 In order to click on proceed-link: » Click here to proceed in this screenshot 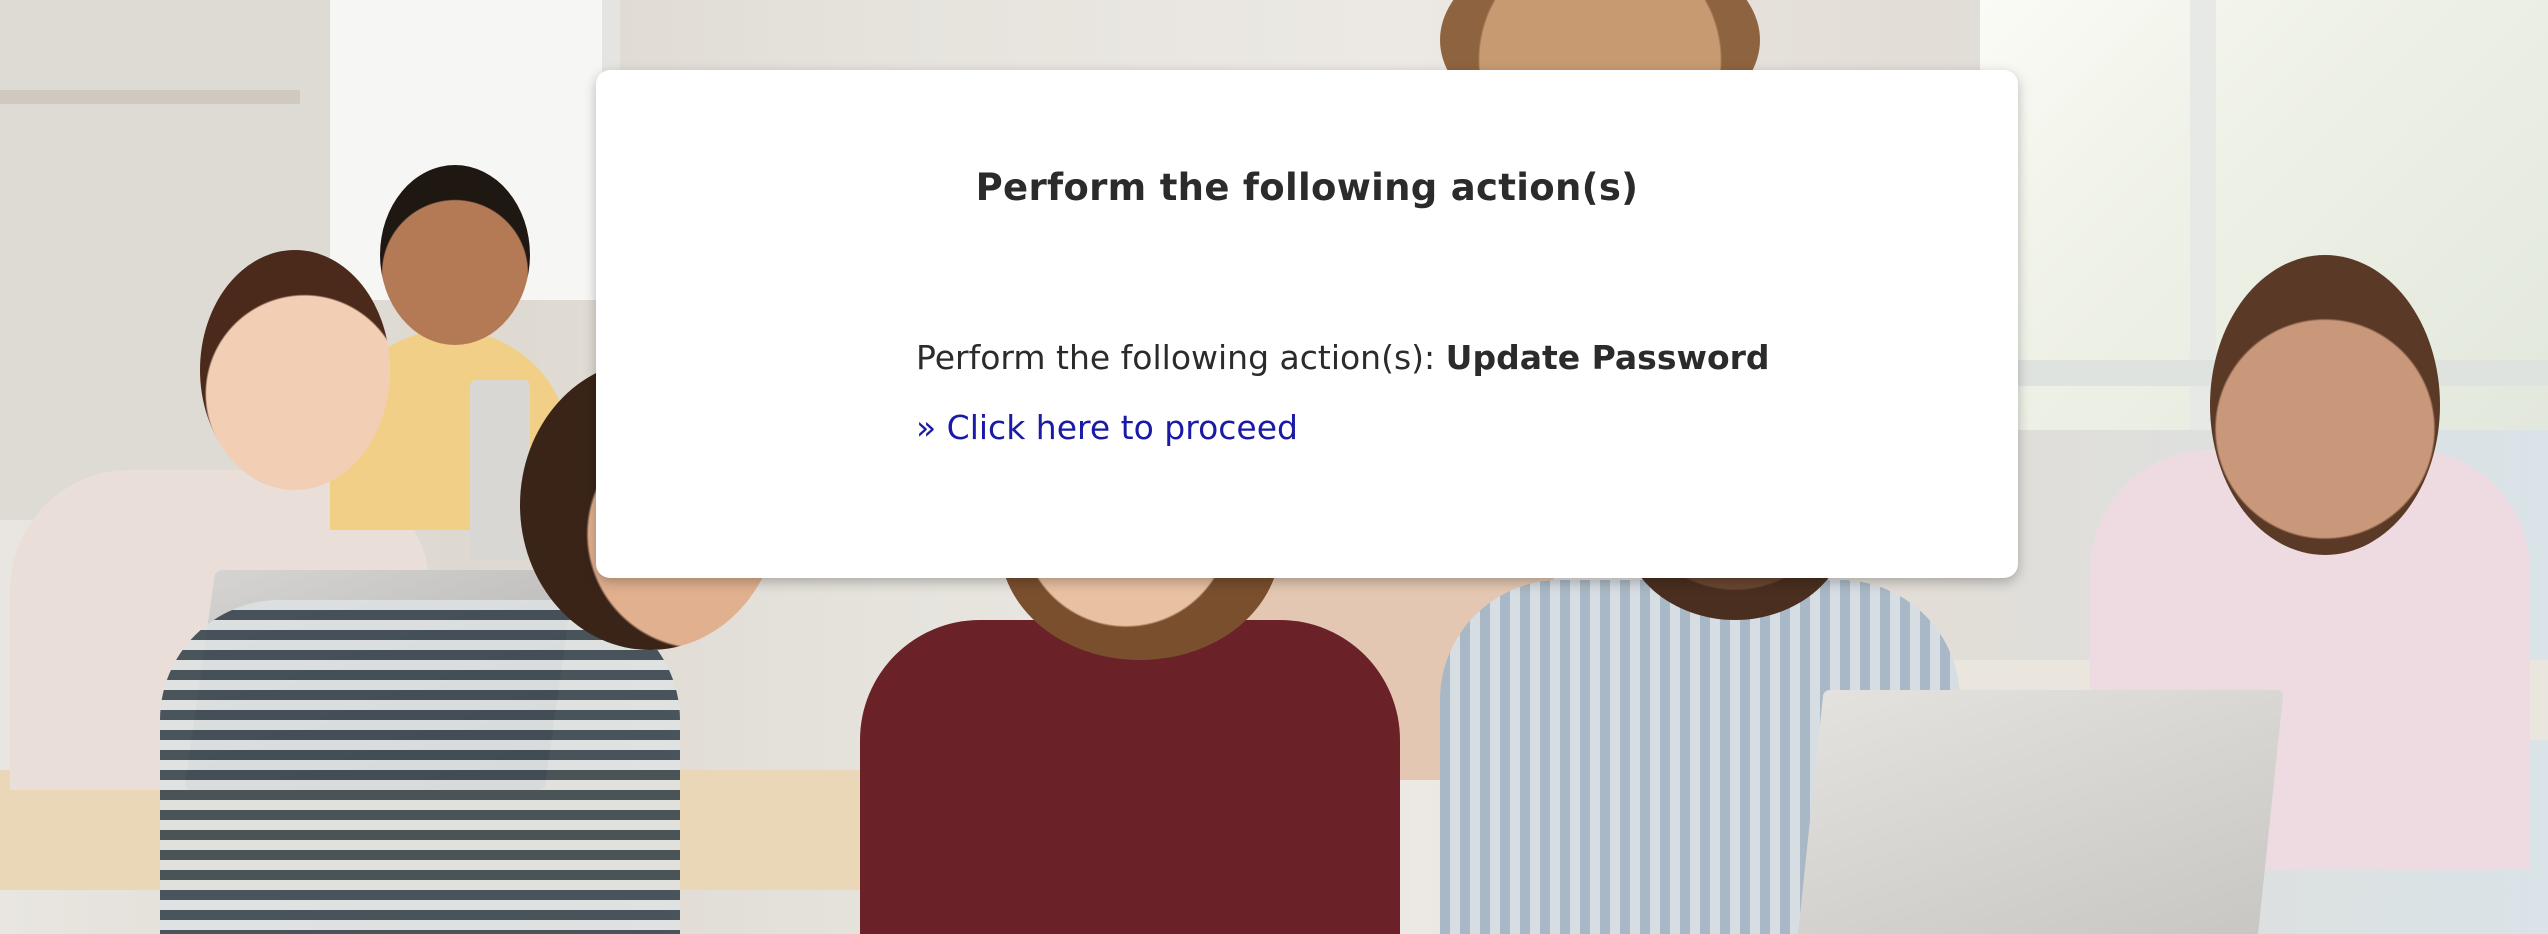, I will do `click(1107, 427)`.